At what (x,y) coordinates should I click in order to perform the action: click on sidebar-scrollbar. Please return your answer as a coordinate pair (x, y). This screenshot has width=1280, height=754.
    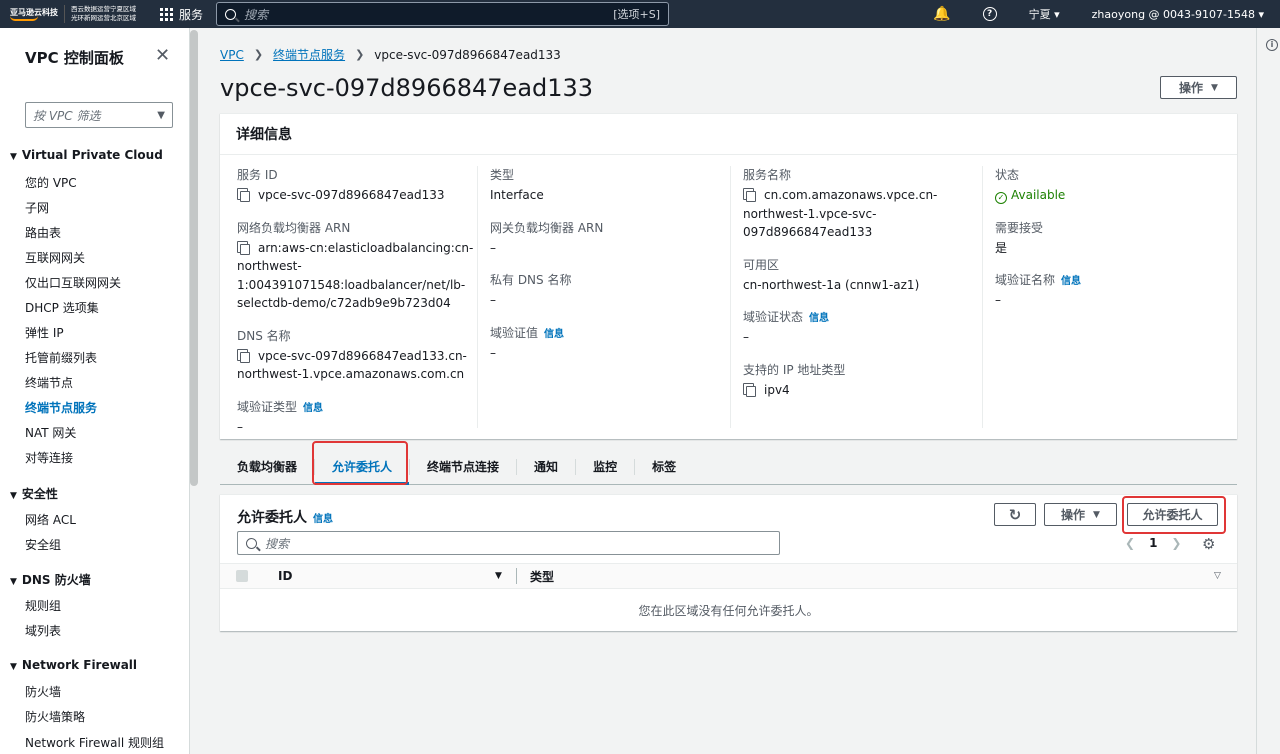
    Looking at the image, I should click on (194, 258).